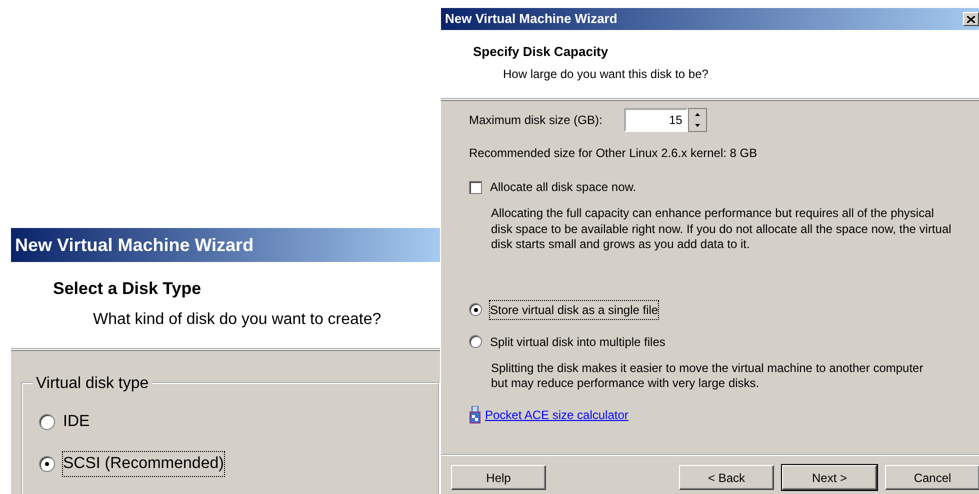 The image size is (979, 494). Describe the element at coordinates (656, 120) in the screenshot. I see `number-field: 15` at that location.